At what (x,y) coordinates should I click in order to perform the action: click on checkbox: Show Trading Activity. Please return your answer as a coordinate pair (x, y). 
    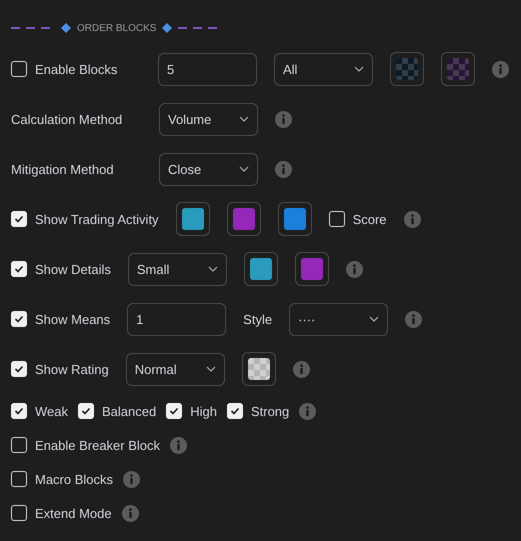
    Looking at the image, I should click on (85, 219).